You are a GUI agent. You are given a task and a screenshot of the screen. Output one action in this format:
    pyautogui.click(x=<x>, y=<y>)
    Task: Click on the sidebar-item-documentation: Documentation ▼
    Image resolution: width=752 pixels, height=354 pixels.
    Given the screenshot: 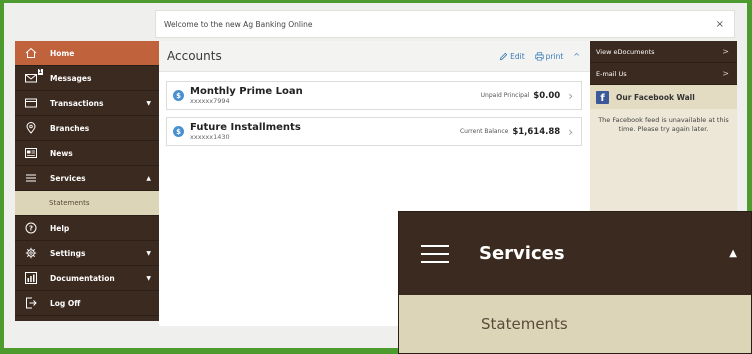 What is the action you would take?
    pyautogui.click(x=87, y=278)
    